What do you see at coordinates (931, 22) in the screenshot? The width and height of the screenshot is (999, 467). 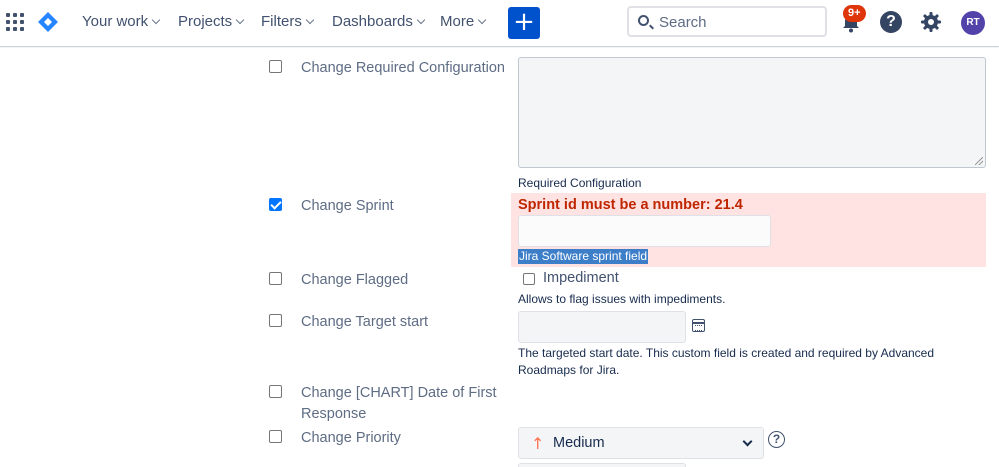 I see `gear-icon` at bounding box center [931, 22].